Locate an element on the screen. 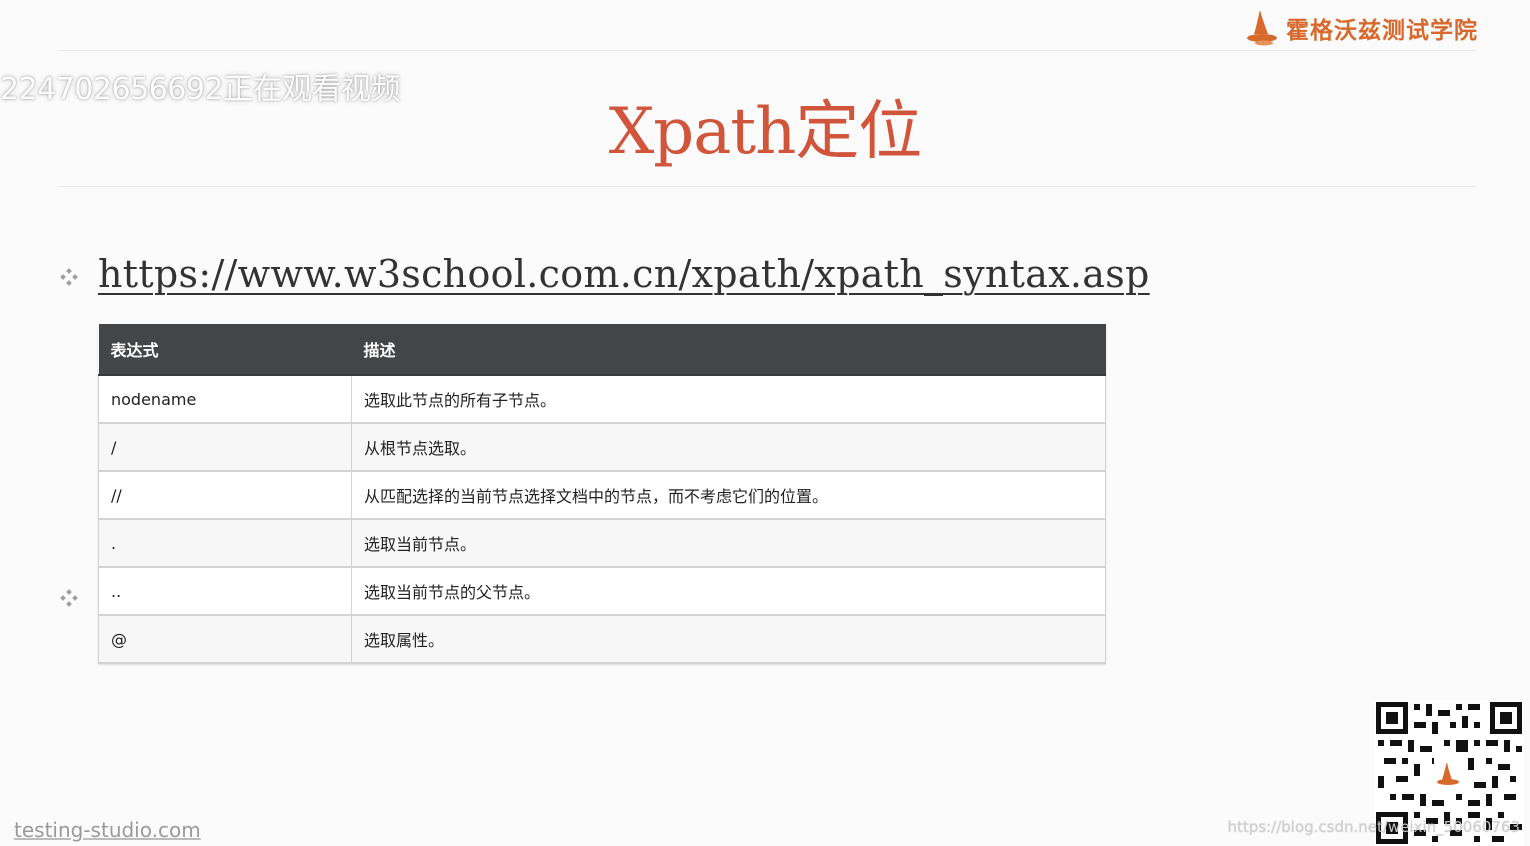 Image resolution: width=1530 pixels, height=846 pixels. description-cell: 选取此节点的所有子节点。 is located at coordinates (728, 399).